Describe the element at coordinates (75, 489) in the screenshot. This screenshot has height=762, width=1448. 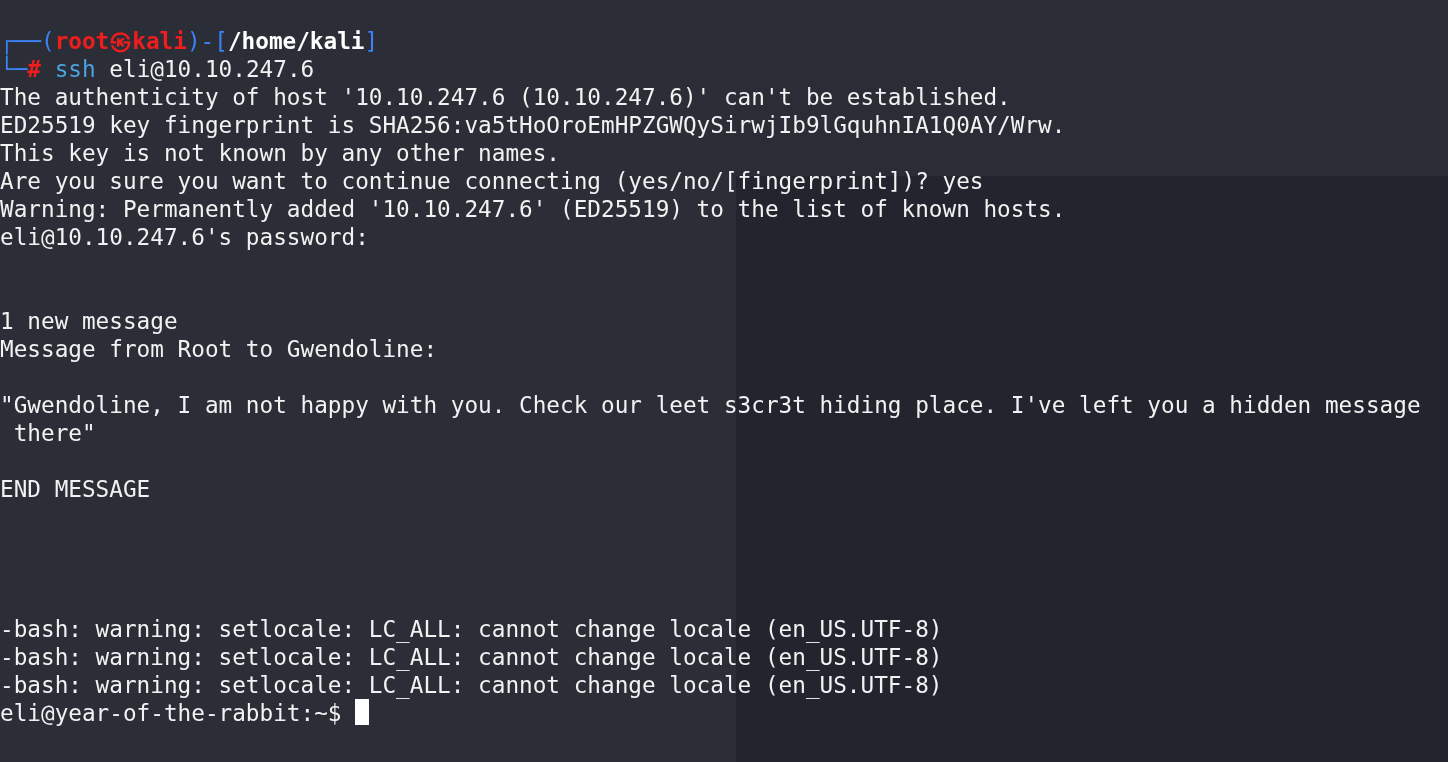
I see `terminal-output-line: END MESSAGE` at that location.